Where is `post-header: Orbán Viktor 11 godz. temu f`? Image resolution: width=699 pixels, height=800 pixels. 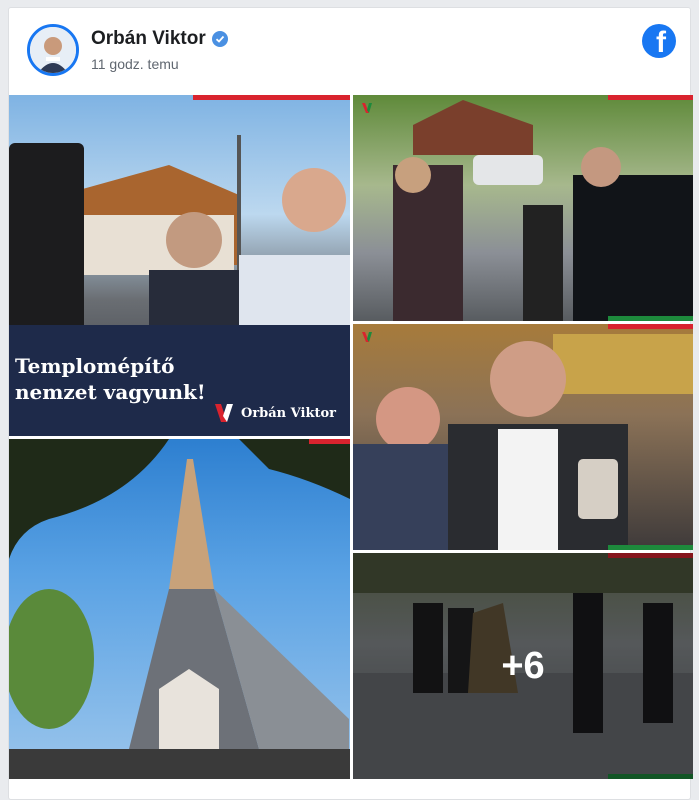
post-header: Orbán Viktor 11 godz. temu f is located at coordinates (349, 51).